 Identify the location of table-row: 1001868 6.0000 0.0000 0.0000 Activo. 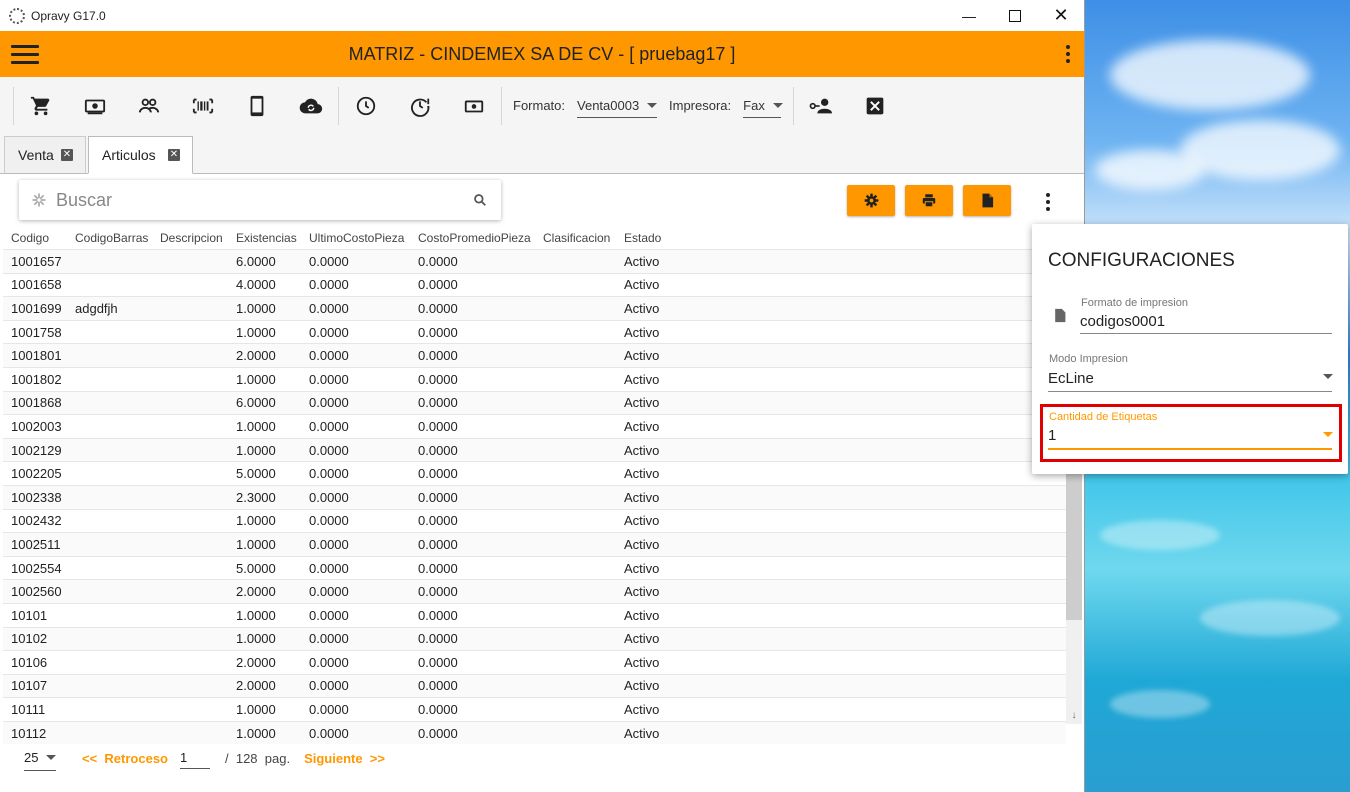
(534, 402).